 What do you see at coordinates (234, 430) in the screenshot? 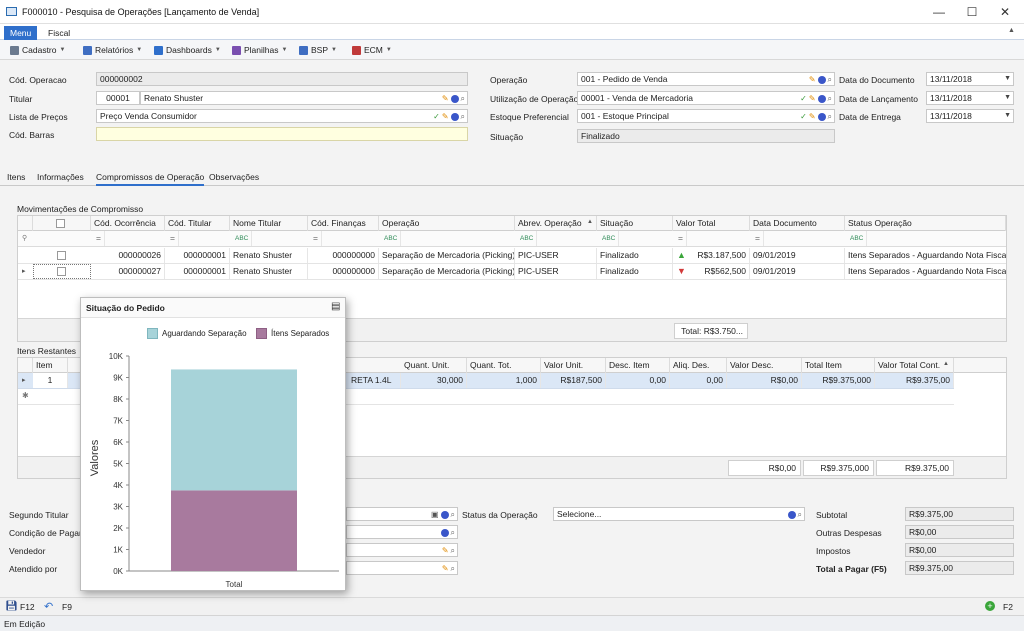
I see `bar-aguardando-separação` at bounding box center [234, 430].